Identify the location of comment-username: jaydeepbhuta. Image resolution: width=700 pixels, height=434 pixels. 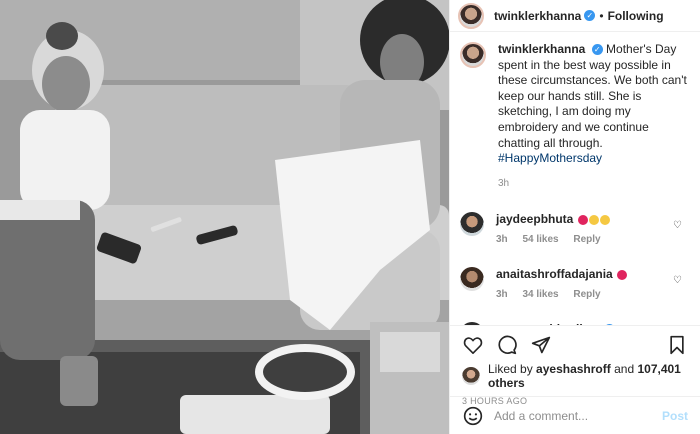
(534, 219).